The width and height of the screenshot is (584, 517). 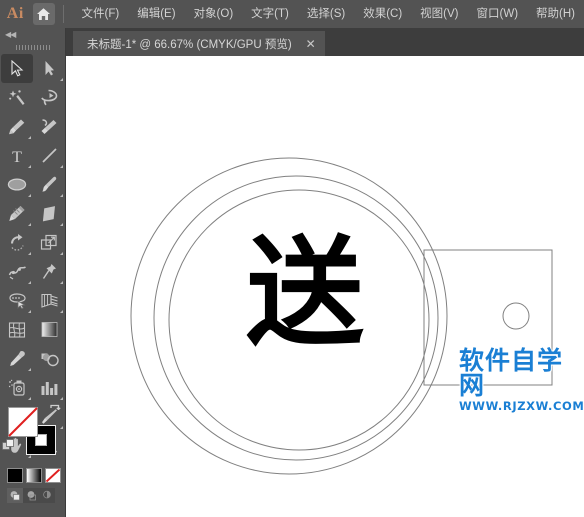 What do you see at coordinates (326, 14) in the screenshot?
I see `menu-item-select: 选择(S)` at bounding box center [326, 14].